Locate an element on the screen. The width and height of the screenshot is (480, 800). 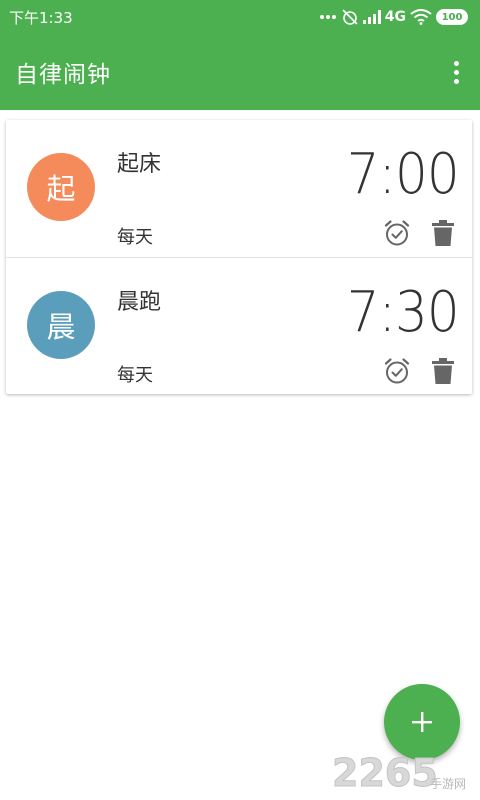
signal-icon is located at coordinates (371, 17).